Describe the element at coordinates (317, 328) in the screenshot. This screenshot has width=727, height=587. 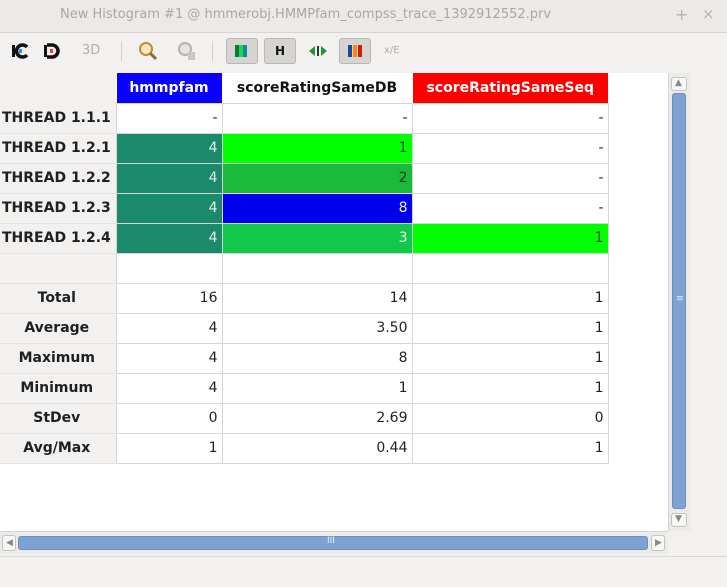
I see `table-cell: 3.50` at that location.